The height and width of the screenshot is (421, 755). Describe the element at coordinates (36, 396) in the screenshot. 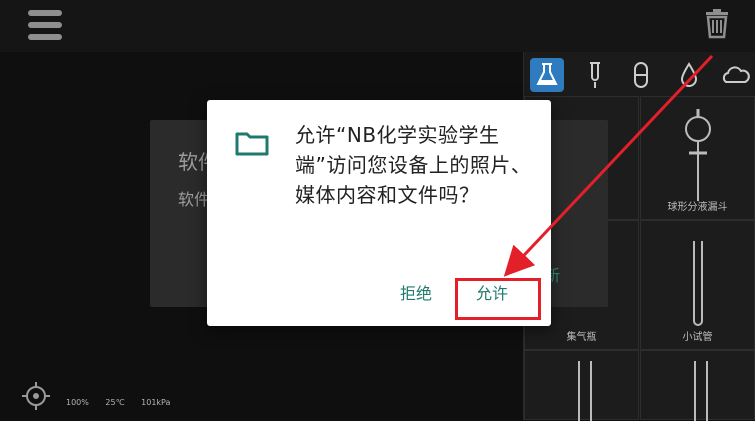

I see `crosshair-icon` at that location.